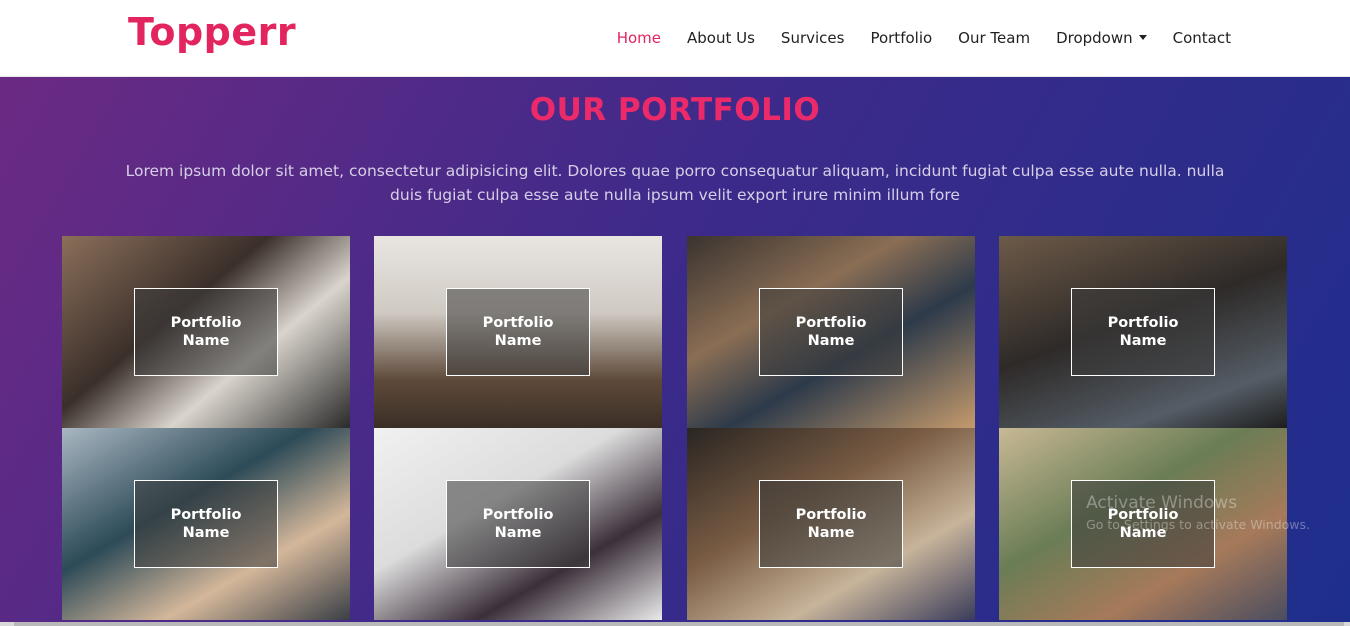  I want to click on nav-item-home: Home, so click(639, 38).